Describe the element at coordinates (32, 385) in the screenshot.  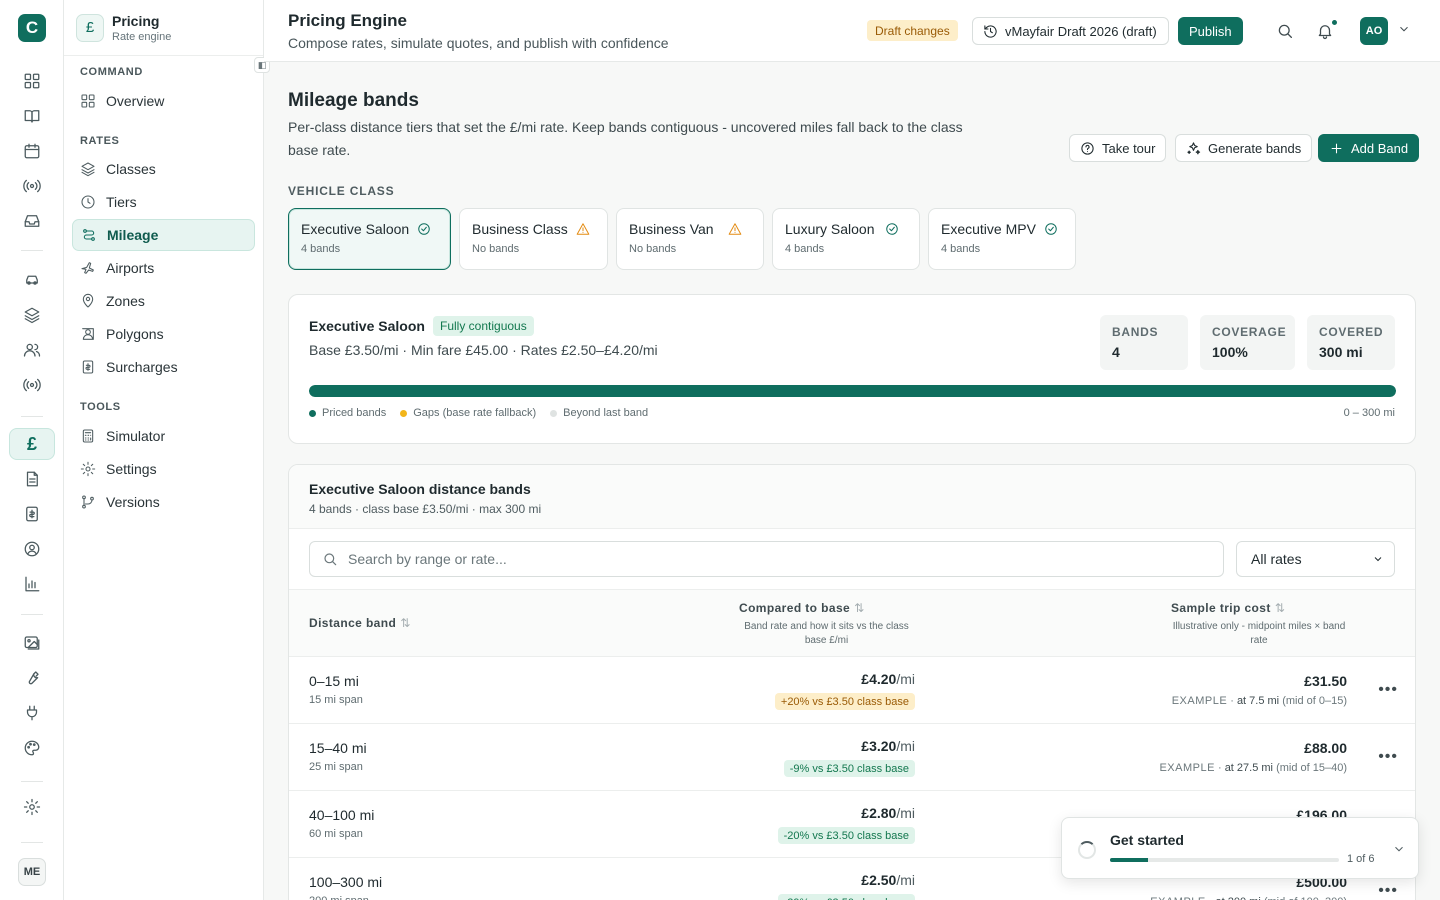
I see `radio-icon` at that location.